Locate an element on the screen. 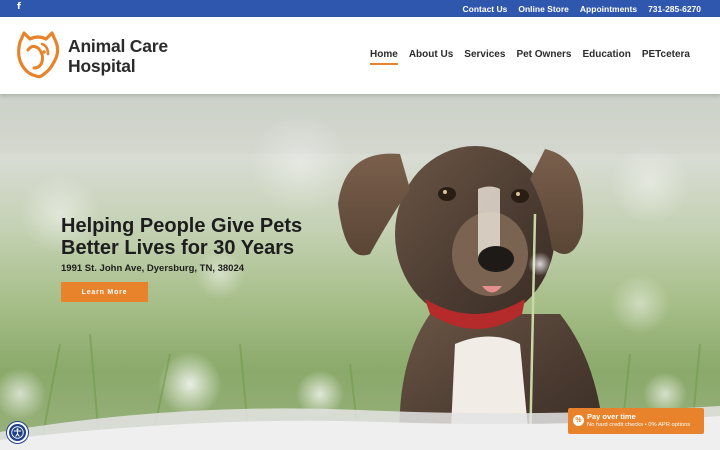 Image resolution: width=720 pixels, height=450 pixels. logo-text: Animal Care Hospital is located at coordinates (118, 56).